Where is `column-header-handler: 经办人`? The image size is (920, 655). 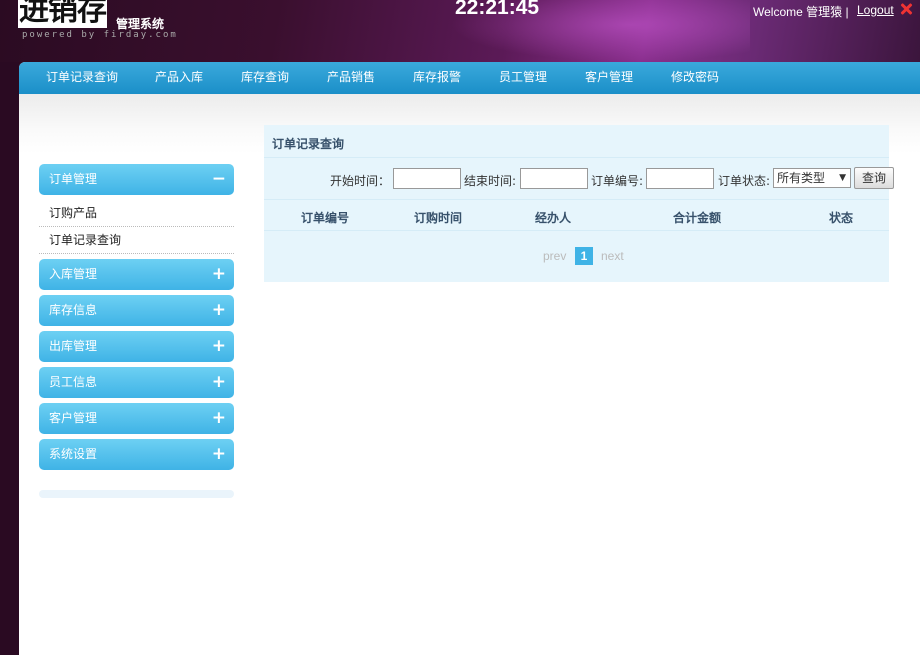 column-header-handler: 经办人 is located at coordinates (553, 218).